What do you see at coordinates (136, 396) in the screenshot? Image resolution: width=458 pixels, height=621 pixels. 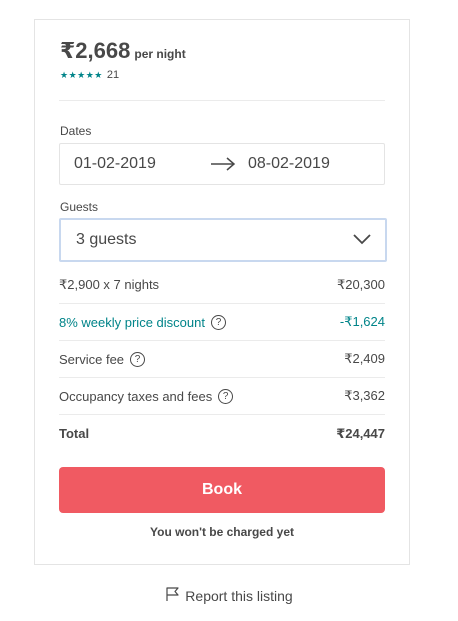 I see `taxes-label: Occupancy taxes and fees` at bounding box center [136, 396].